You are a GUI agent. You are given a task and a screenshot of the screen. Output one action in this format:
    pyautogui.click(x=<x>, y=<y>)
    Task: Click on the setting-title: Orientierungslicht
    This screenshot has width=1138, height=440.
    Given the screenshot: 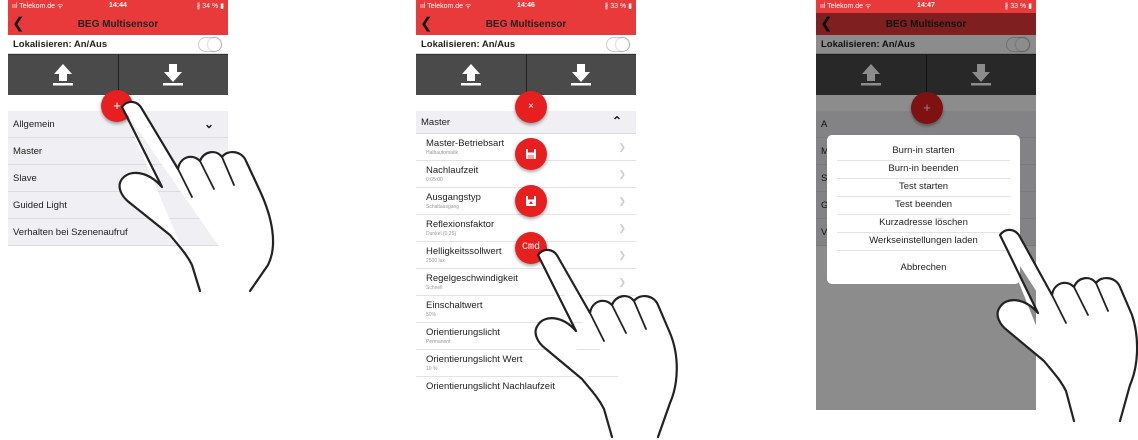 What is the action you would take?
    pyautogui.click(x=463, y=332)
    